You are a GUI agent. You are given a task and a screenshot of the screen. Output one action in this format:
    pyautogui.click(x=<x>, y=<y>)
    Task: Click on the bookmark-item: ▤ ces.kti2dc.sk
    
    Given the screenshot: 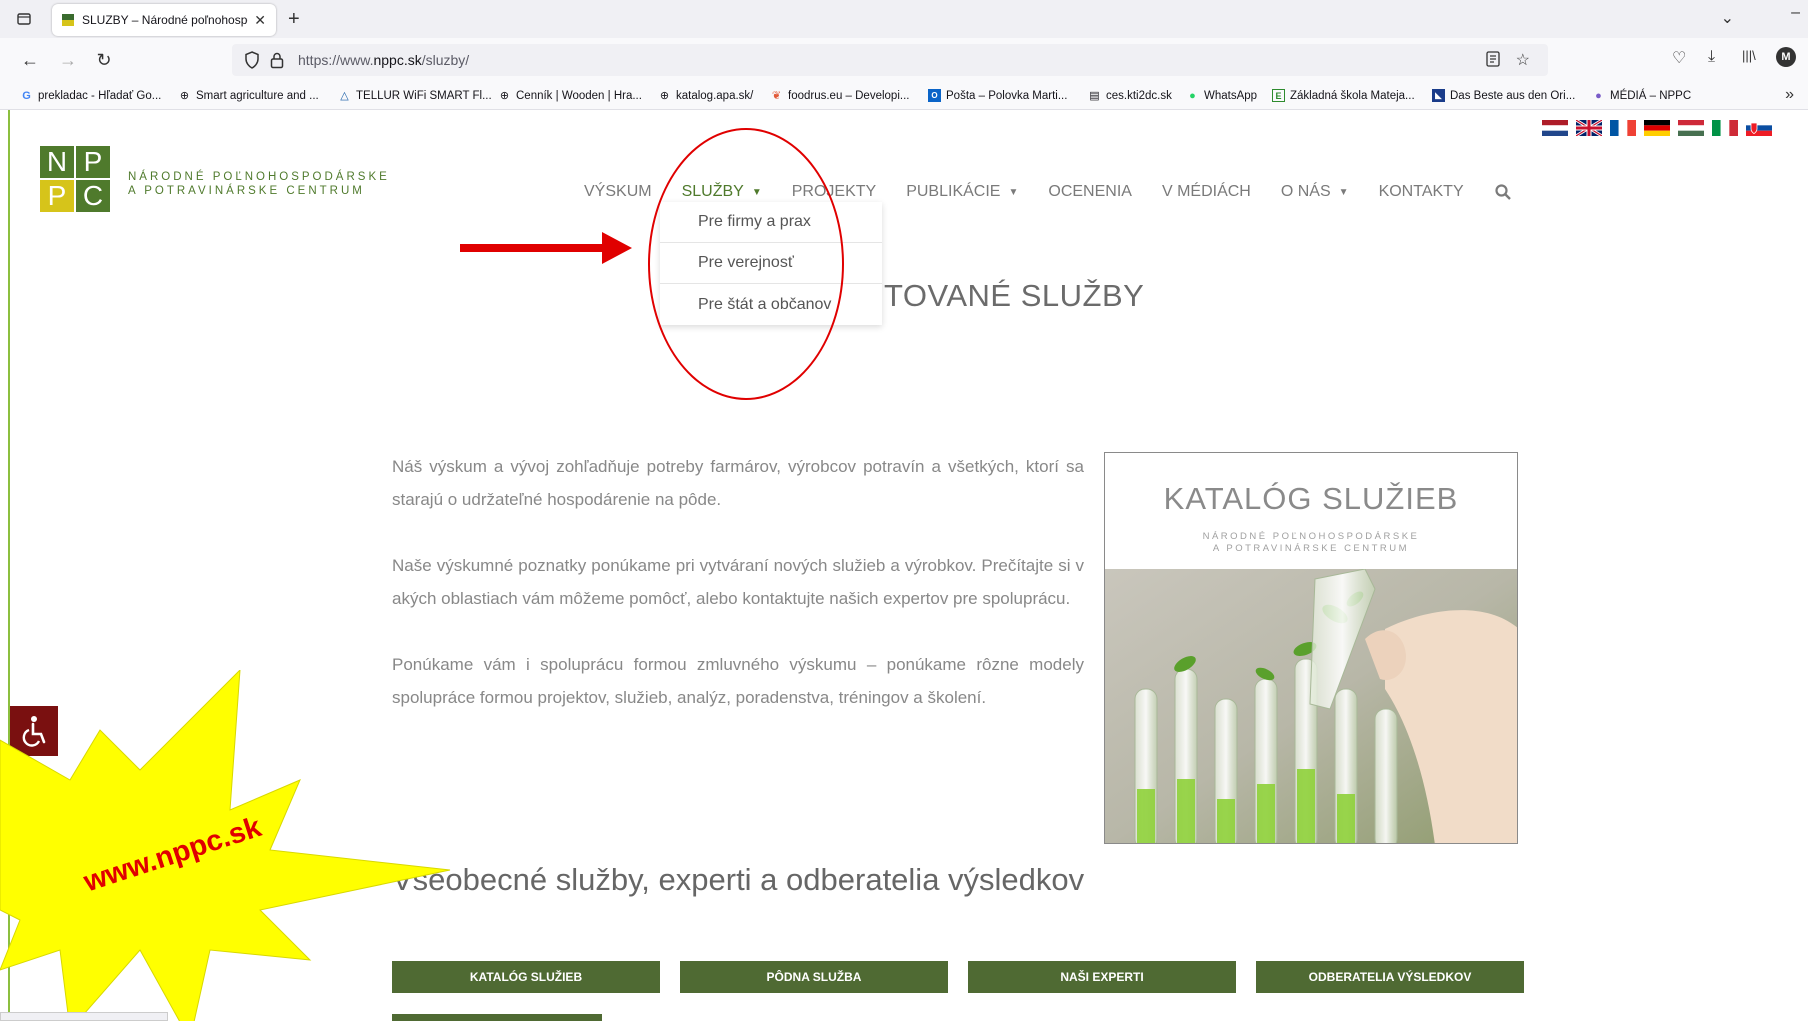 What is the action you would take?
    pyautogui.click(x=1130, y=96)
    